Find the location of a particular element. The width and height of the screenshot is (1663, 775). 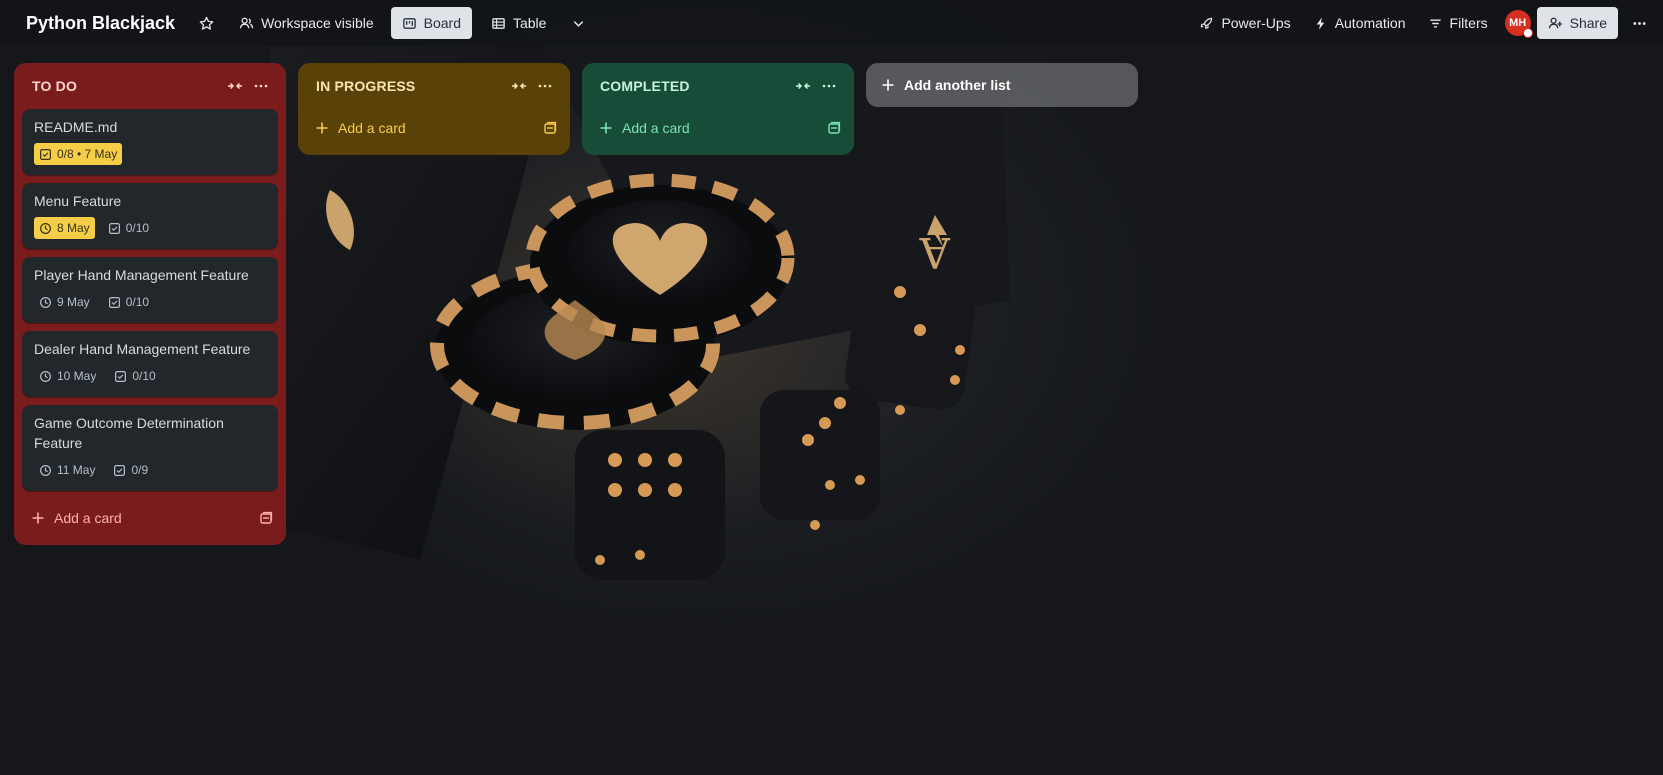

power-ups-label: Power-Ups is located at coordinates (1256, 23).